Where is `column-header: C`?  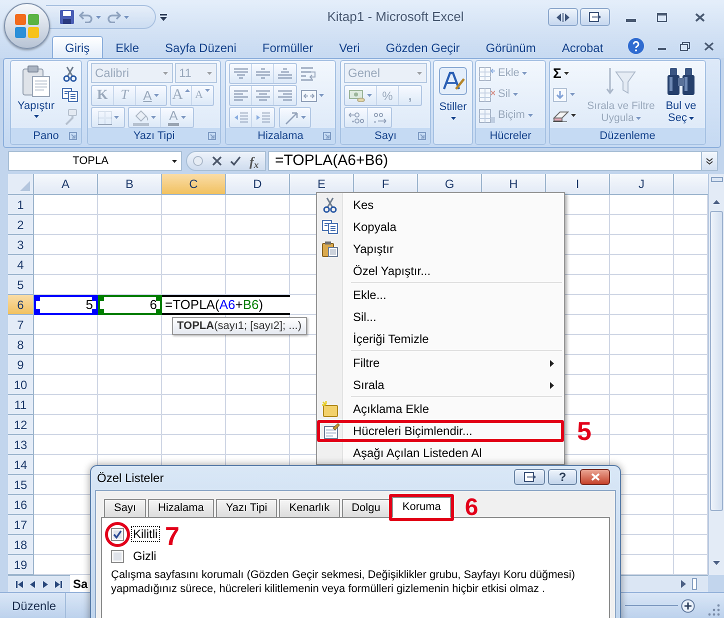 column-header: C is located at coordinates (194, 184).